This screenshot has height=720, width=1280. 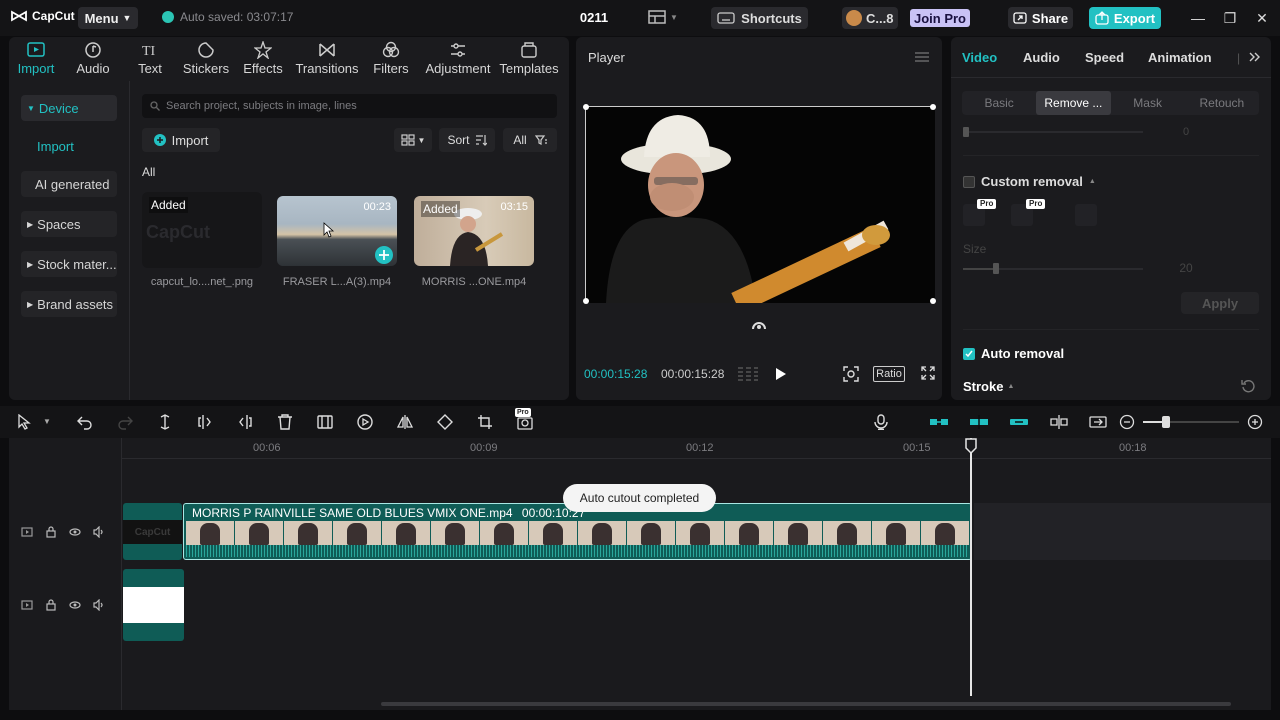 I want to click on split-icon, so click(x=165, y=422).